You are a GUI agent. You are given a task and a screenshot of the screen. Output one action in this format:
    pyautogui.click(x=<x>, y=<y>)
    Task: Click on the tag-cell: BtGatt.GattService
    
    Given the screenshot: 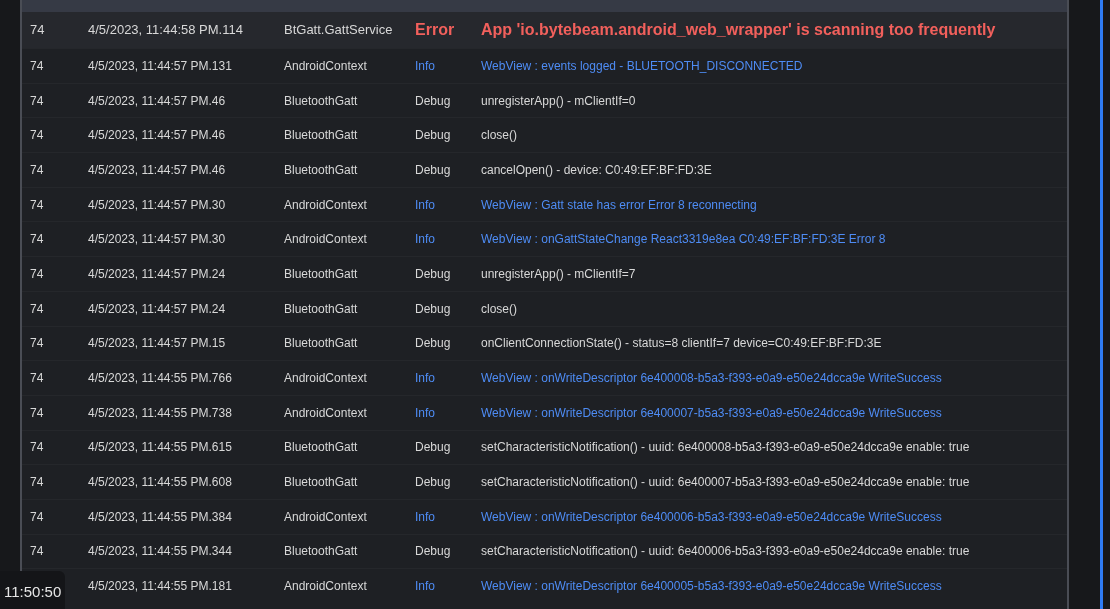 What is the action you would take?
    pyautogui.click(x=338, y=30)
    